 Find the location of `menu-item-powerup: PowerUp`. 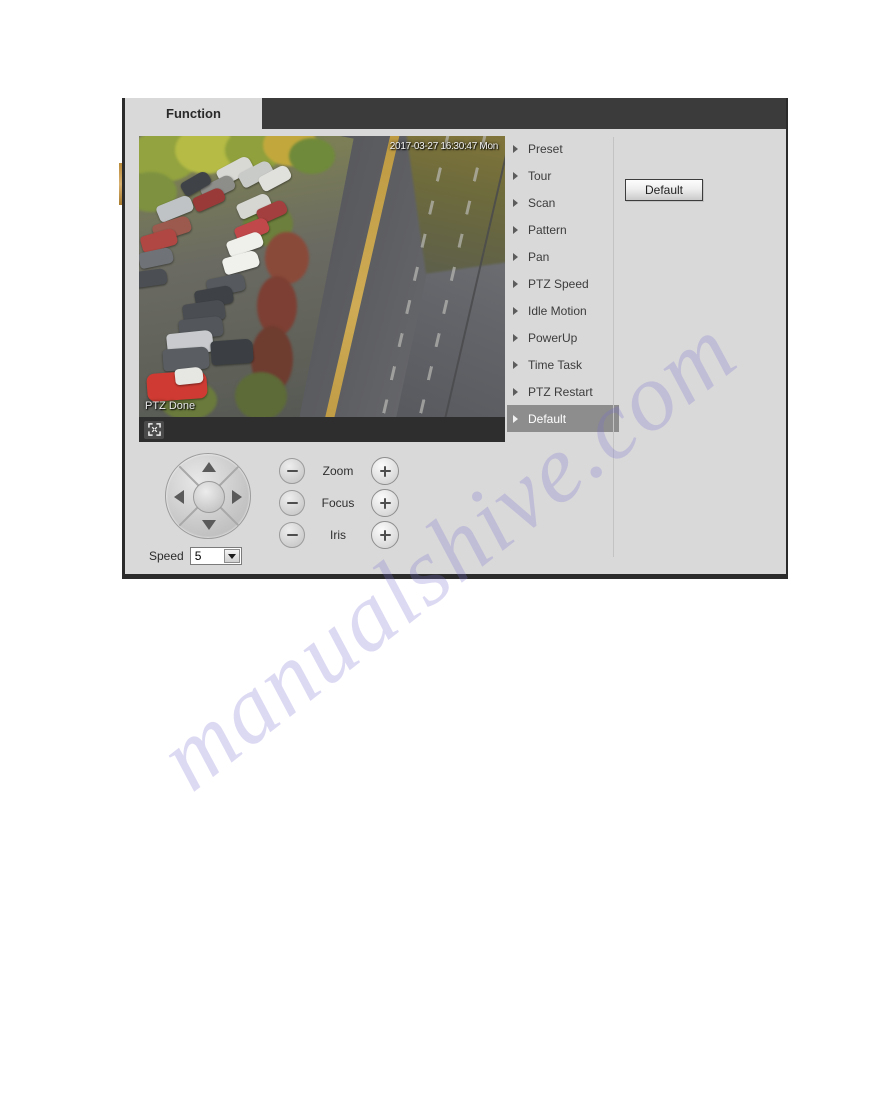

menu-item-powerup: PowerUp is located at coordinates (560, 337).